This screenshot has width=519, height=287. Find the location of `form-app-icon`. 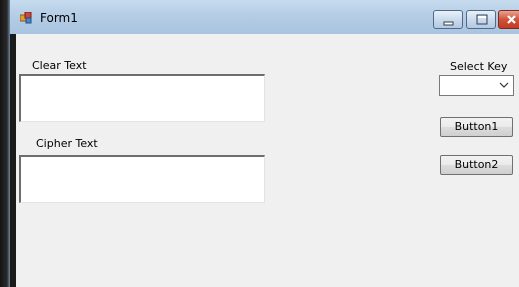

form-app-icon is located at coordinates (26, 18).